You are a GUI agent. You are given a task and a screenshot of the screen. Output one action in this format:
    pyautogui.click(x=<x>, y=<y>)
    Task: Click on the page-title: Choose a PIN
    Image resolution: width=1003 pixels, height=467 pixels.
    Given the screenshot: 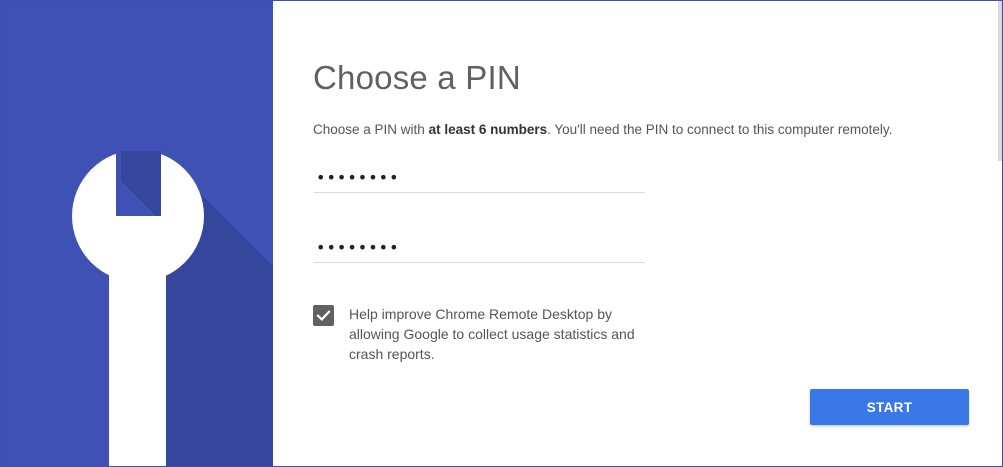 What is the action you would take?
    pyautogui.click(x=417, y=77)
    